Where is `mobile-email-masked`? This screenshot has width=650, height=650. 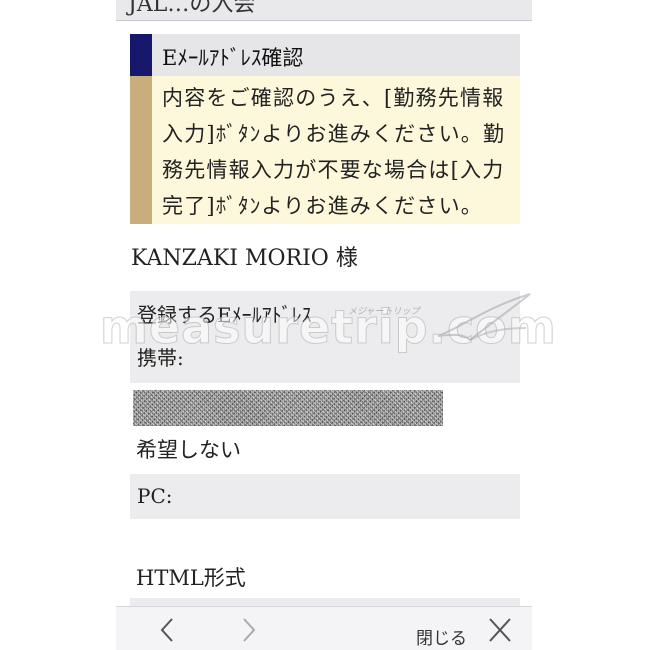 mobile-email-masked is located at coordinates (288, 408).